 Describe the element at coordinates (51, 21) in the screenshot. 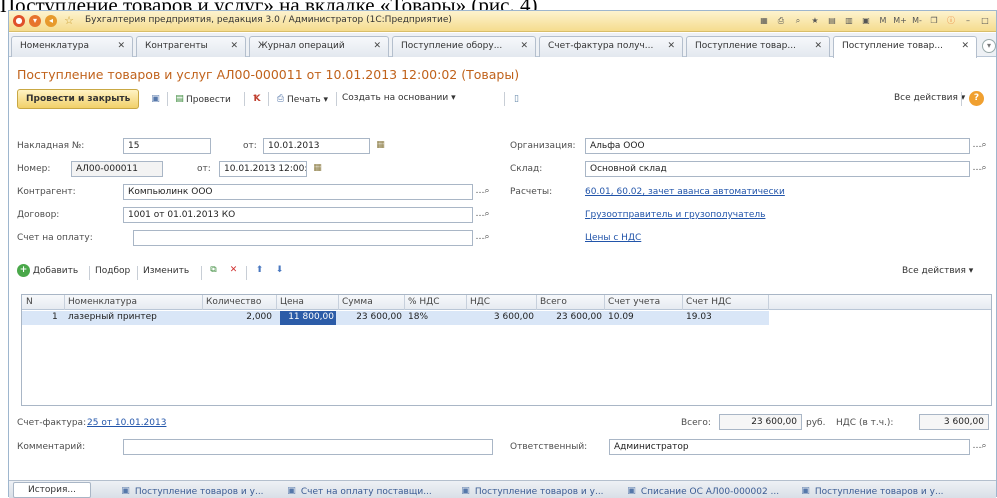

I see `back-circle-icon: ◂` at that location.